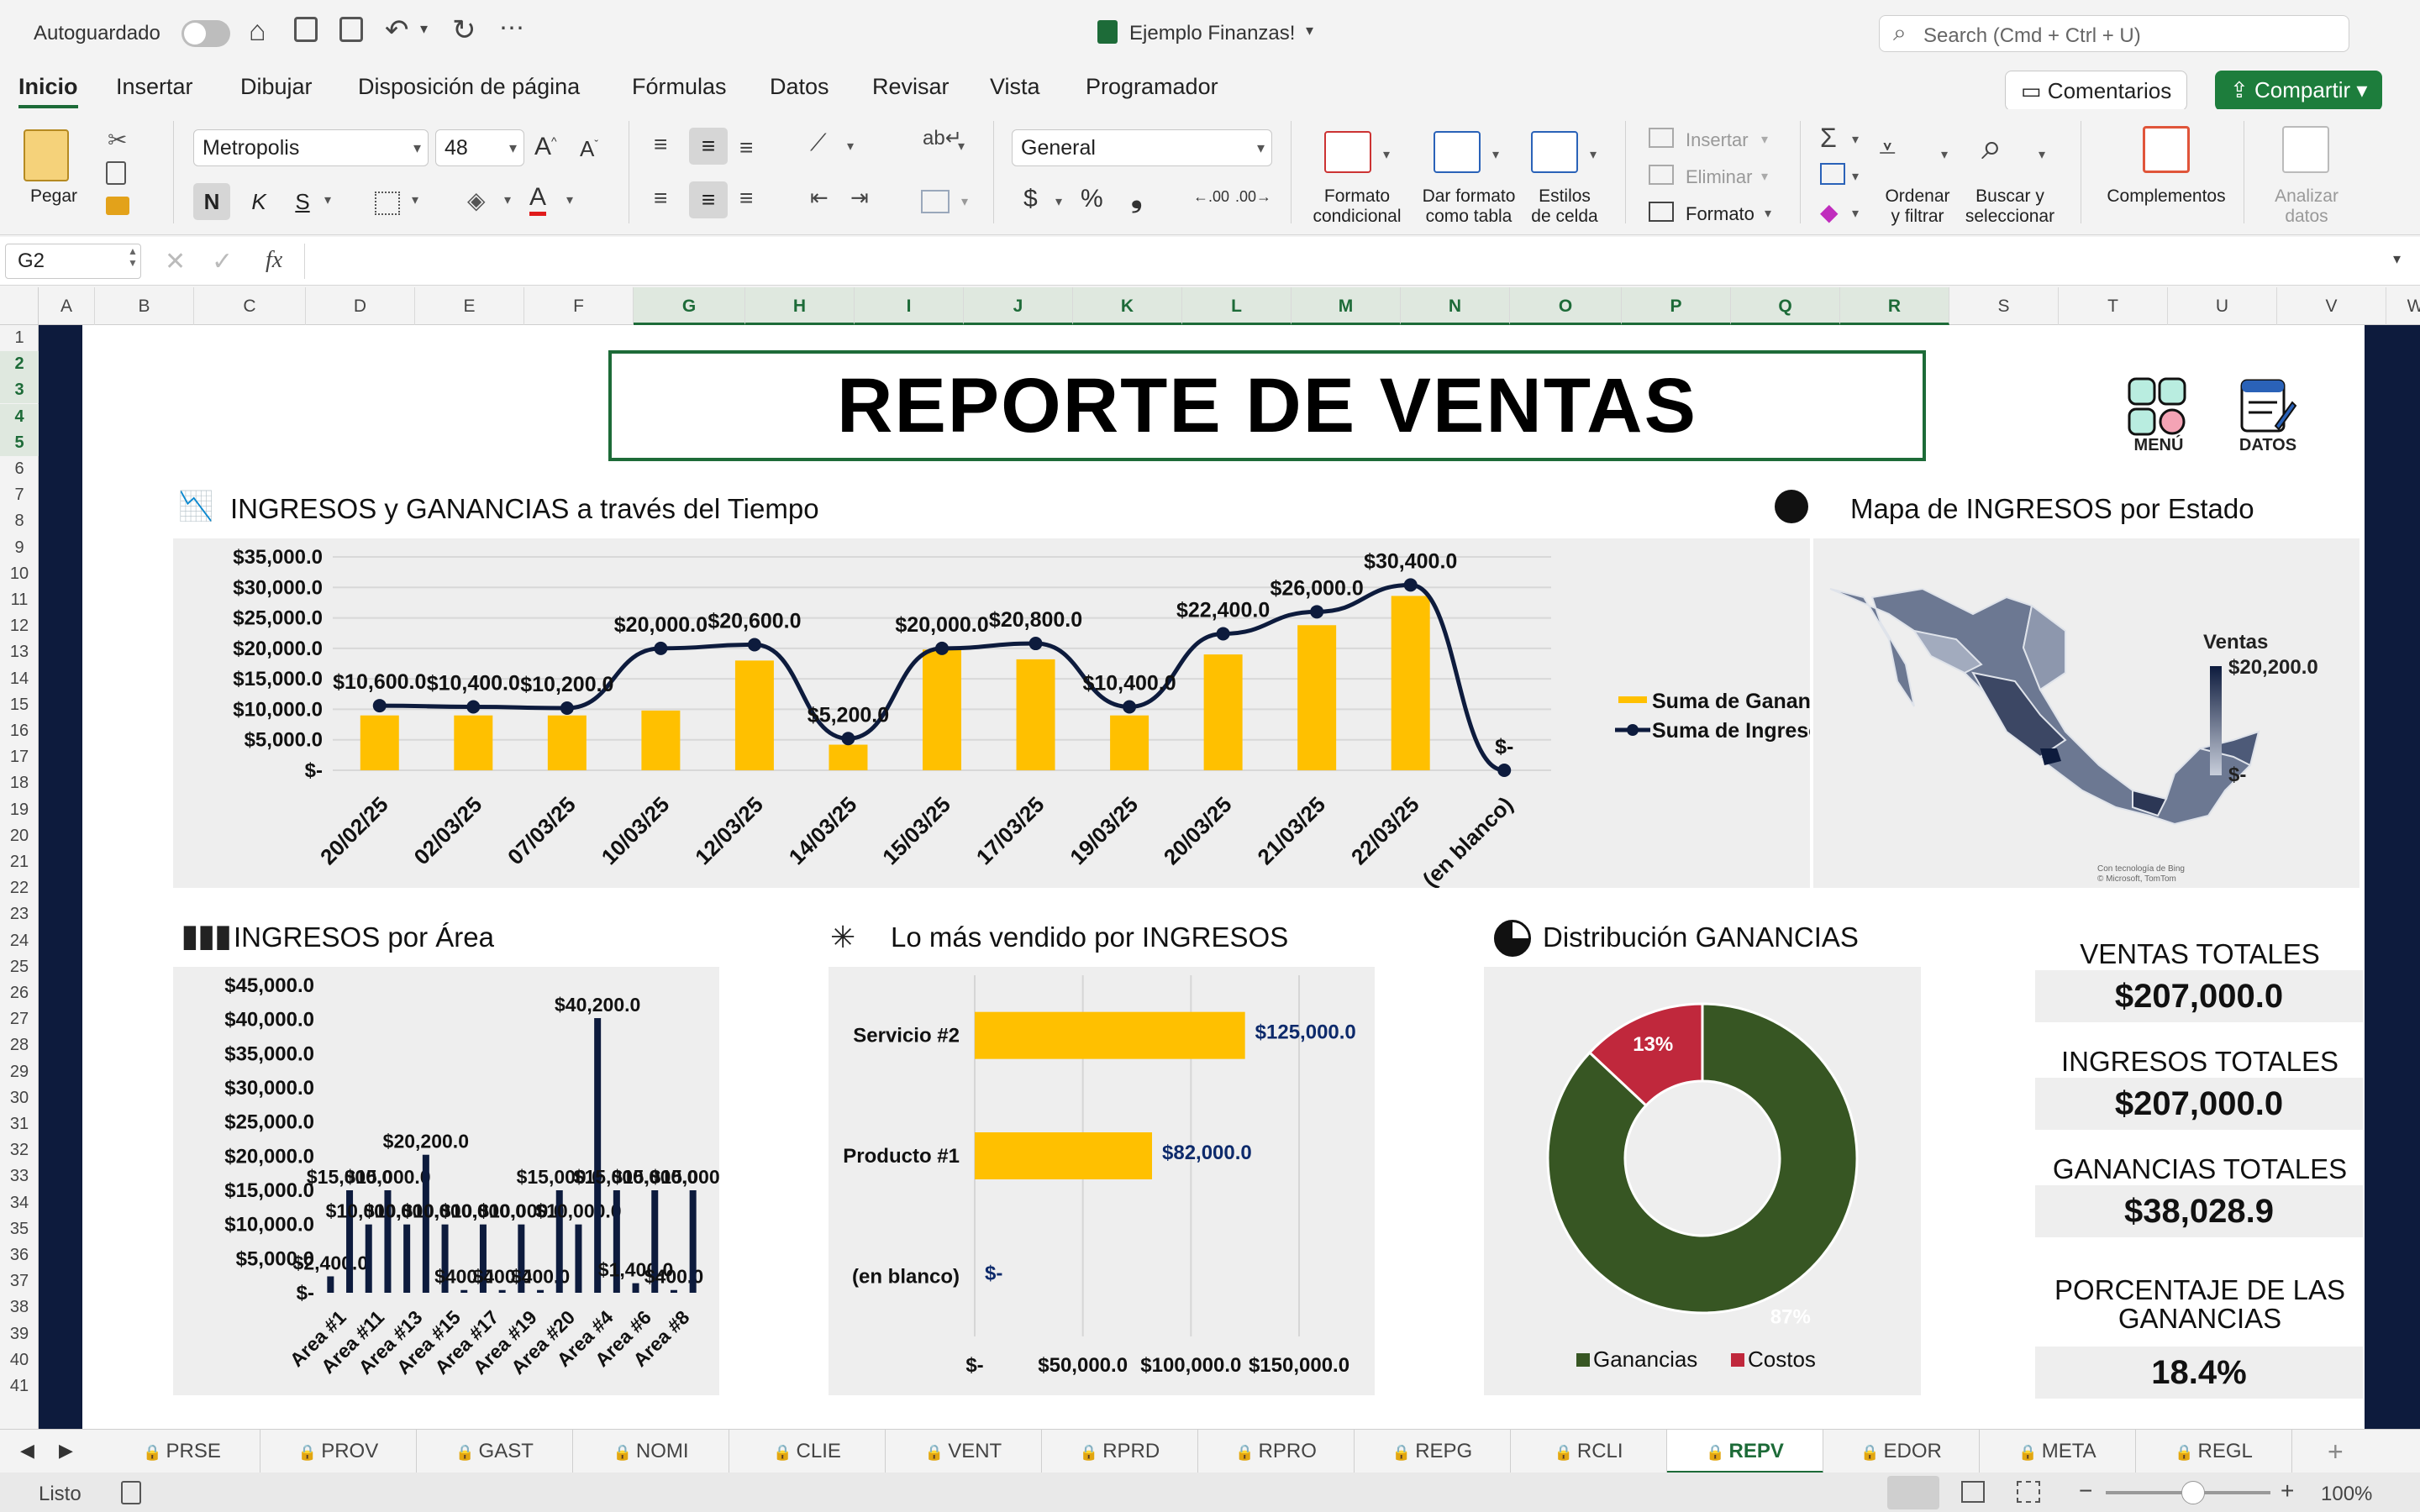 This screenshot has height=1512, width=2420. Describe the element at coordinates (1944, 154) in the screenshot. I see `sort-dropdown-icon: ▾` at that location.